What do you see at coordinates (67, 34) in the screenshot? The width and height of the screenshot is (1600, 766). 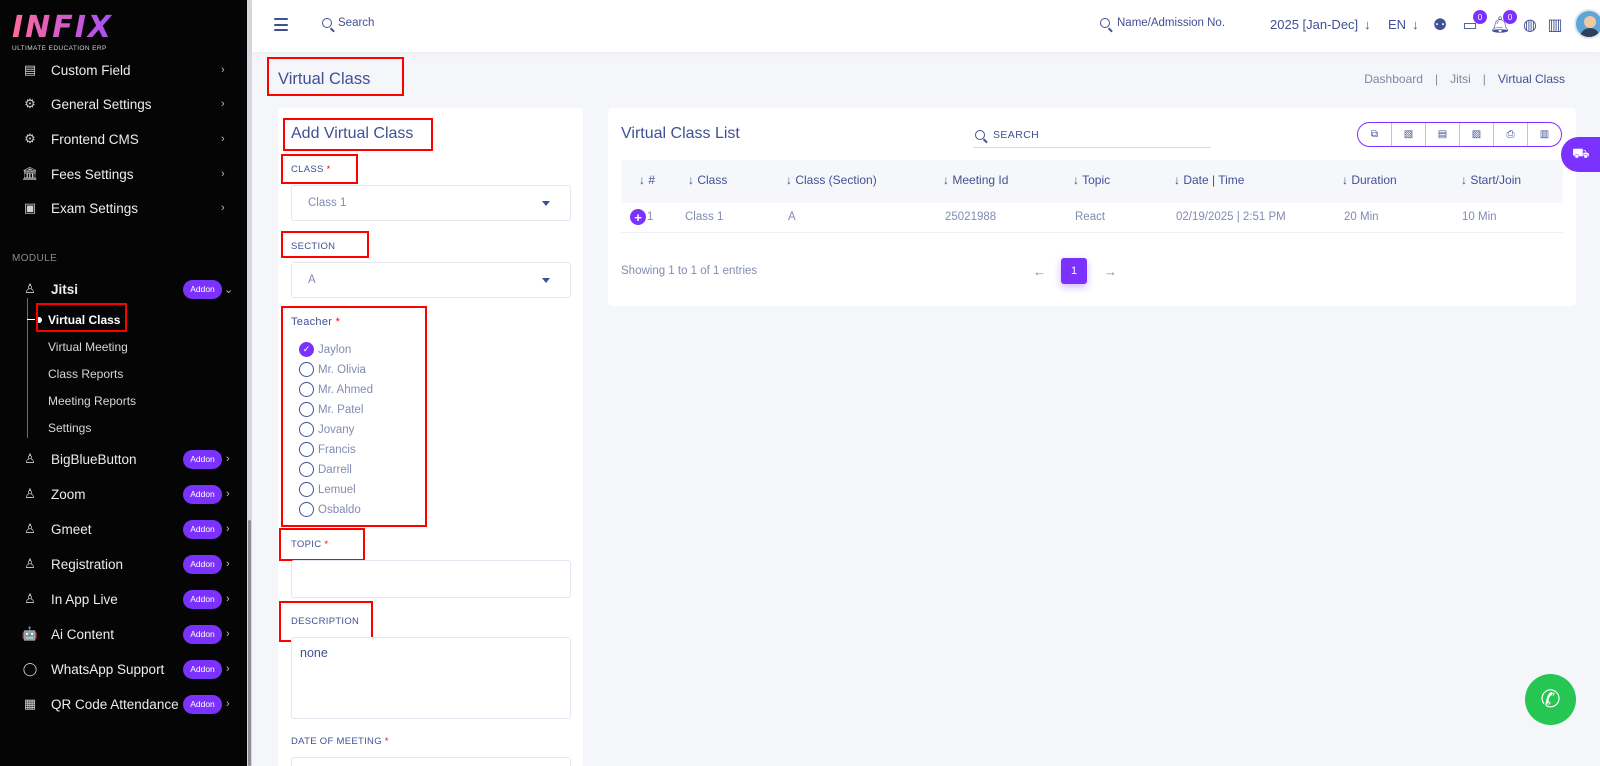 I see `logo: INFIX ULTIMATE EDUCATION ERP` at bounding box center [67, 34].